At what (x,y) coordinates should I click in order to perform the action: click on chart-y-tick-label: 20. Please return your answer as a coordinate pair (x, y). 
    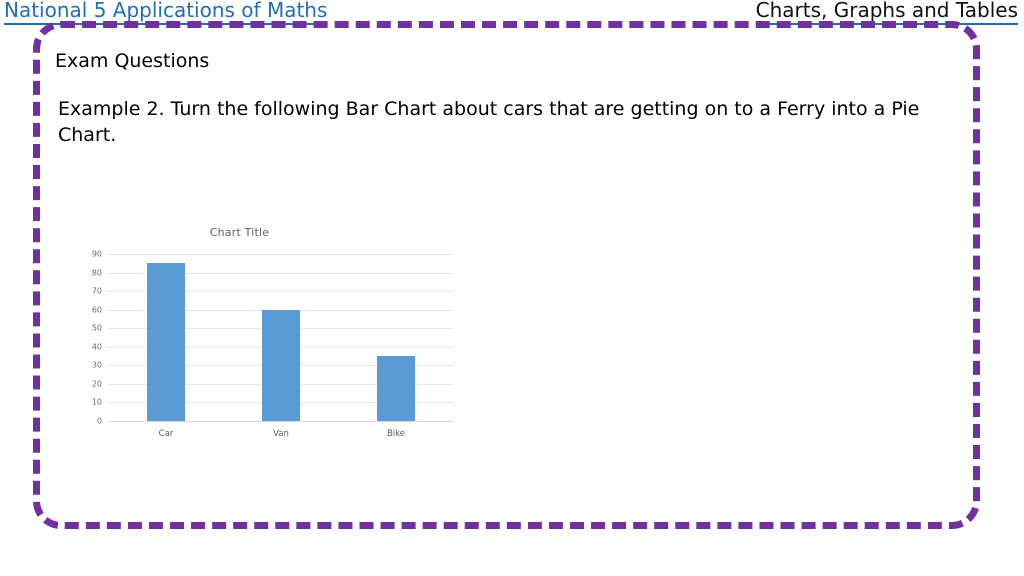
    Looking at the image, I should click on (96, 384).